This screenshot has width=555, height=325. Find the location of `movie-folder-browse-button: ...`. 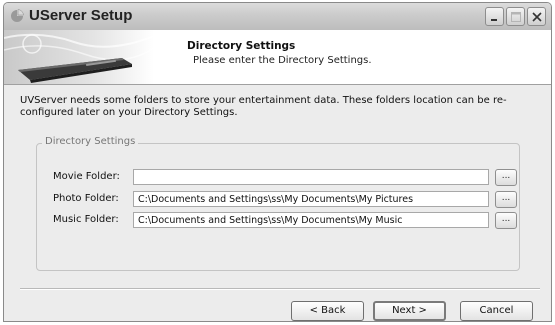

movie-folder-browse-button: ... is located at coordinates (506, 177).